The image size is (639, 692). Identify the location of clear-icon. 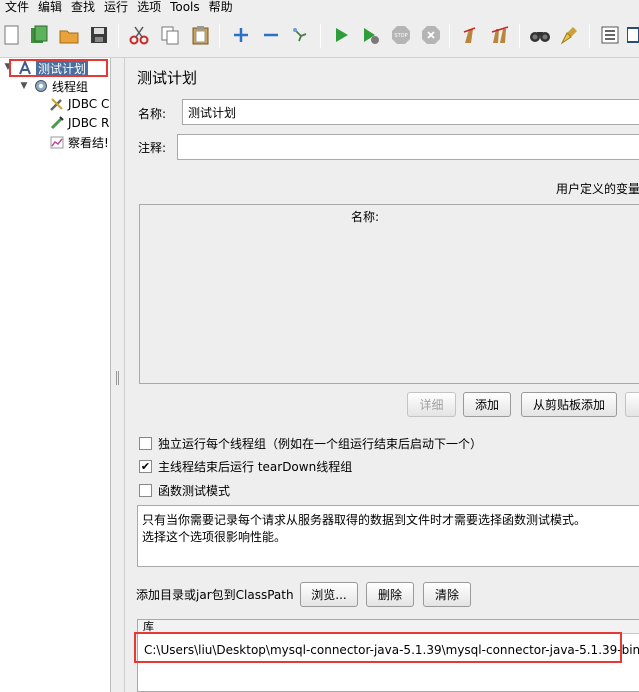
(470, 35).